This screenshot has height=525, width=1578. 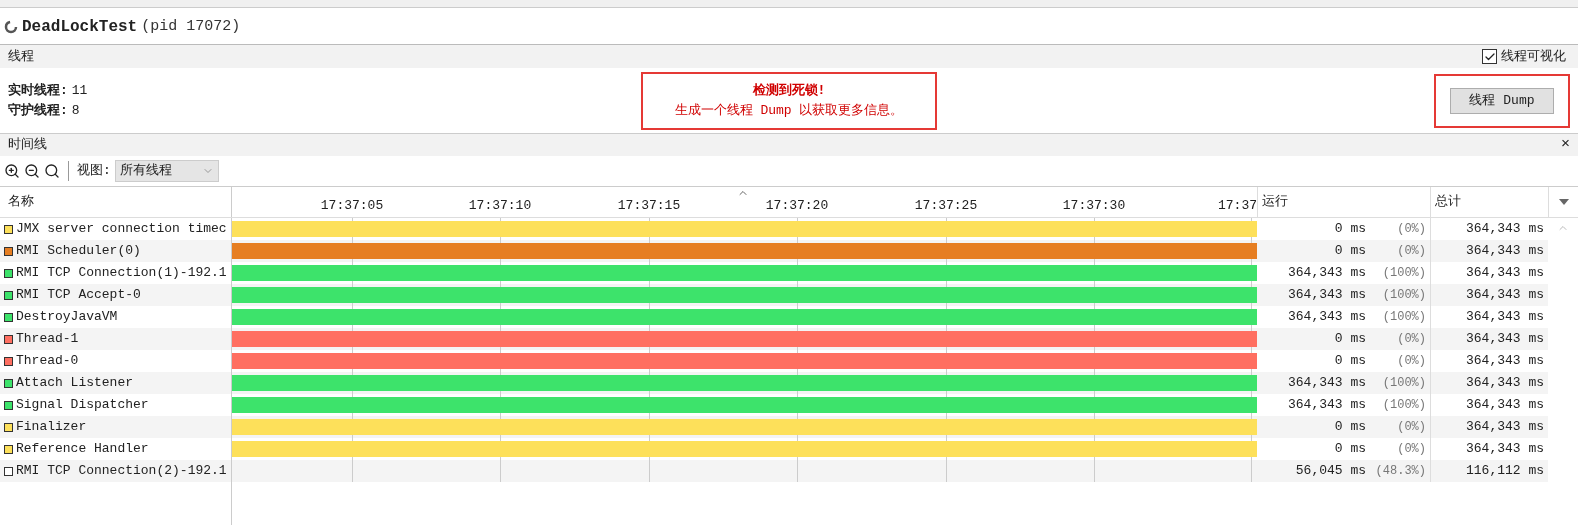 What do you see at coordinates (11, 27) in the screenshot?
I see `loading-icon` at bounding box center [11, 27].